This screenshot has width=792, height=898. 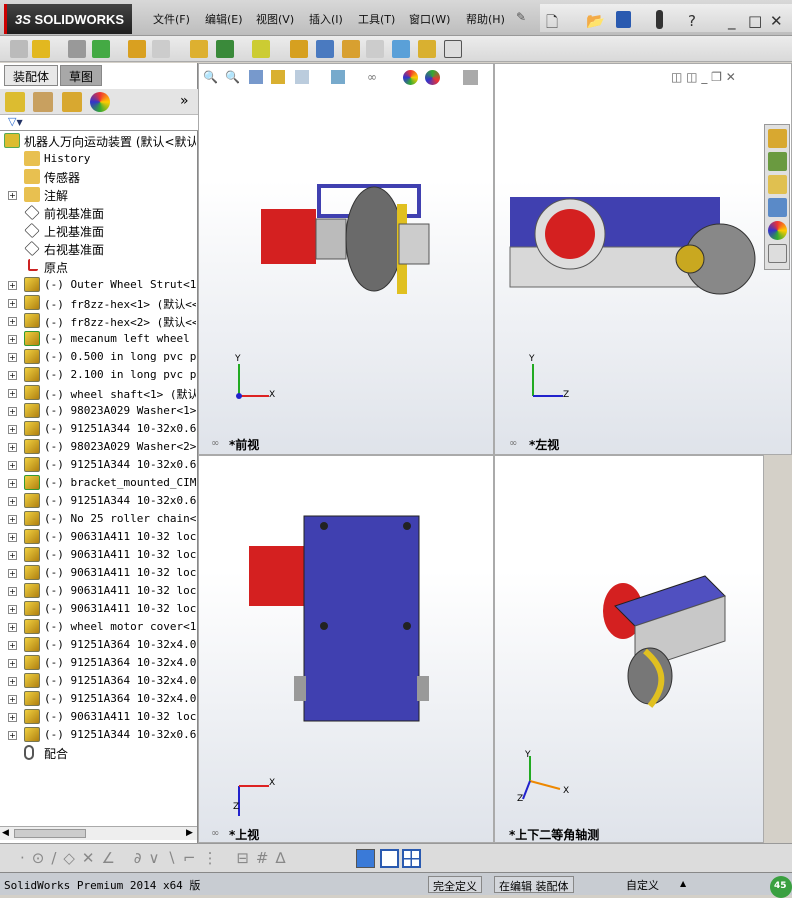 What do you see at coordinates (299, 49) in the screenshot?
I see `new-motion-study-icon` at bounding box center [299, 49].